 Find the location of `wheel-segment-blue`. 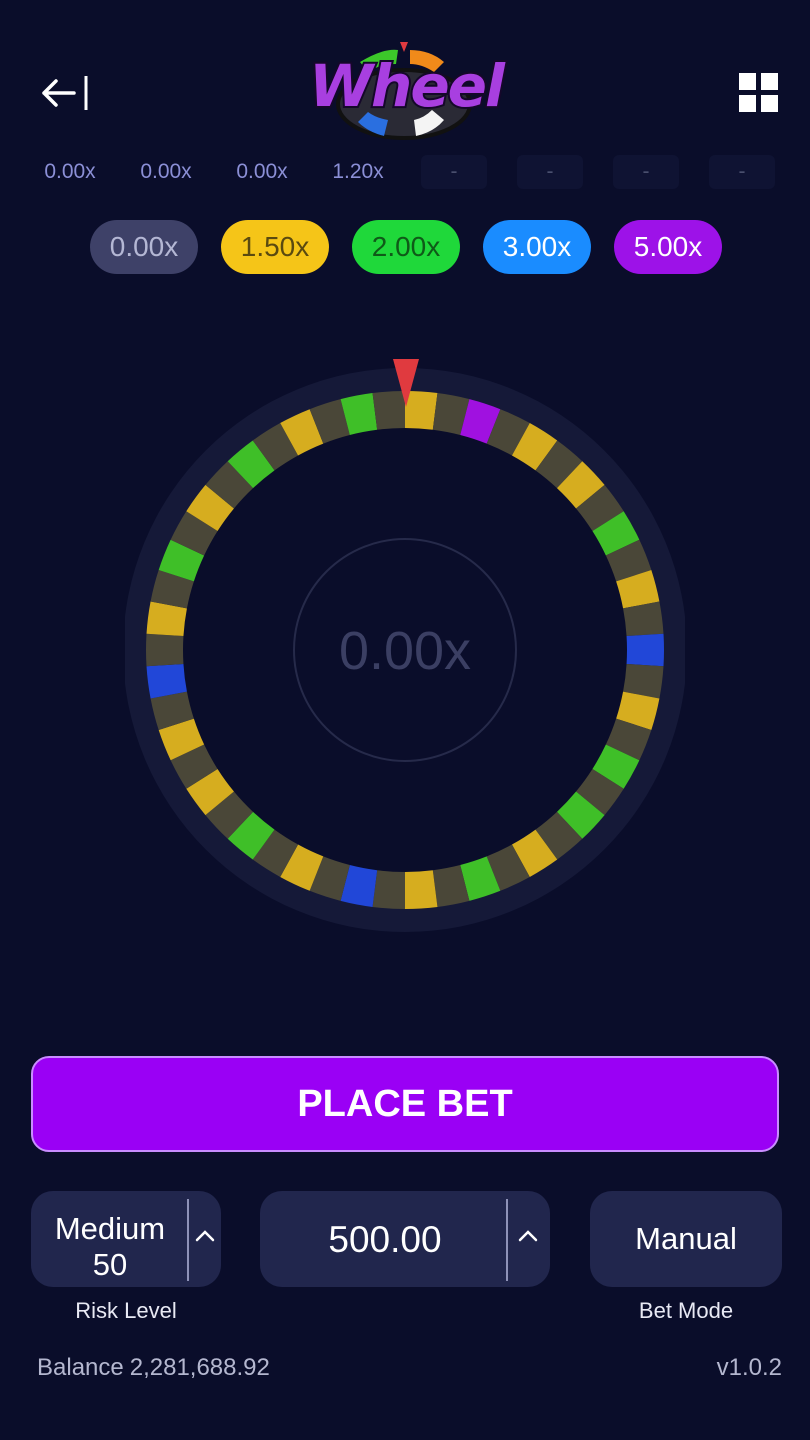

wheel-segment-blue is located at coordinates (645, 650).